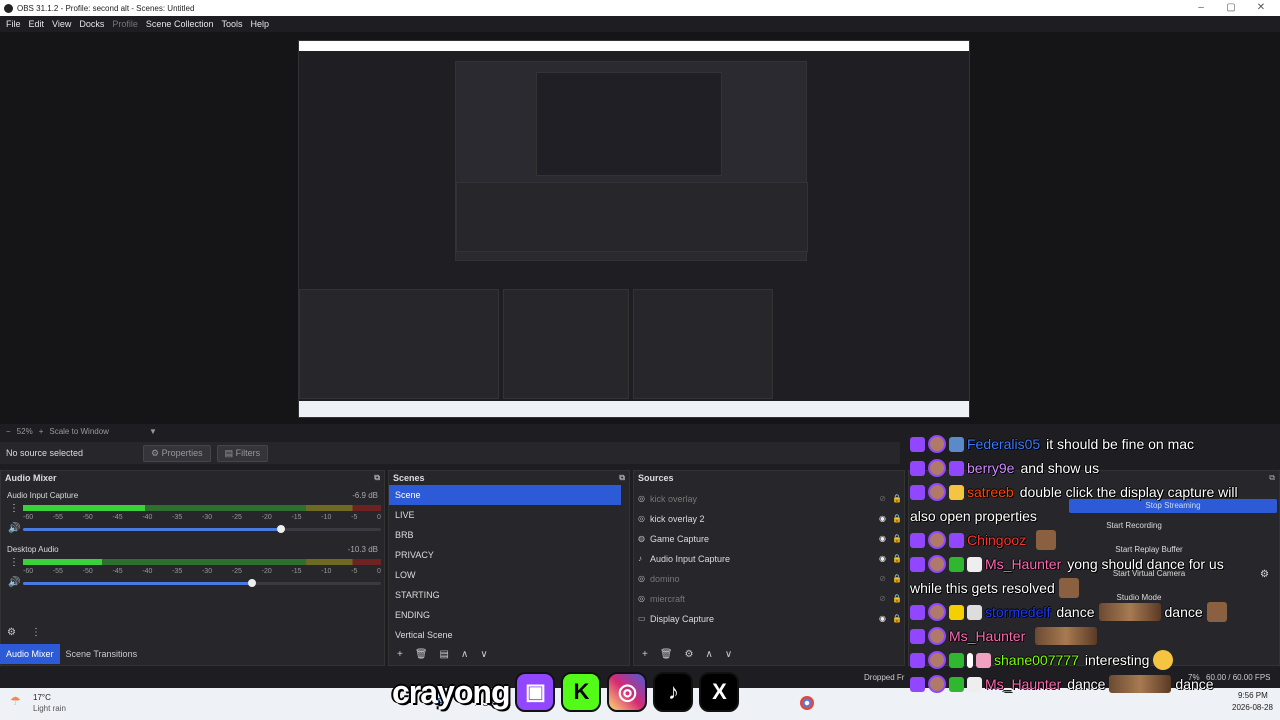 The height and width of the screenshot is (720, 1280). What do you see at coordinates (57, 517) in the screenshot?
I see `tick: -55` at bounding box center [57, 517].